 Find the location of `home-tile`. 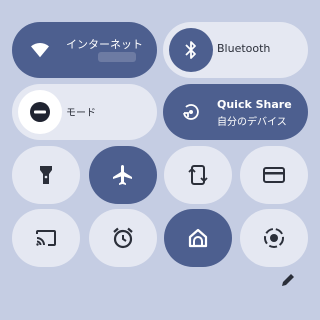

home-tile is located at coordinates (198, 238).